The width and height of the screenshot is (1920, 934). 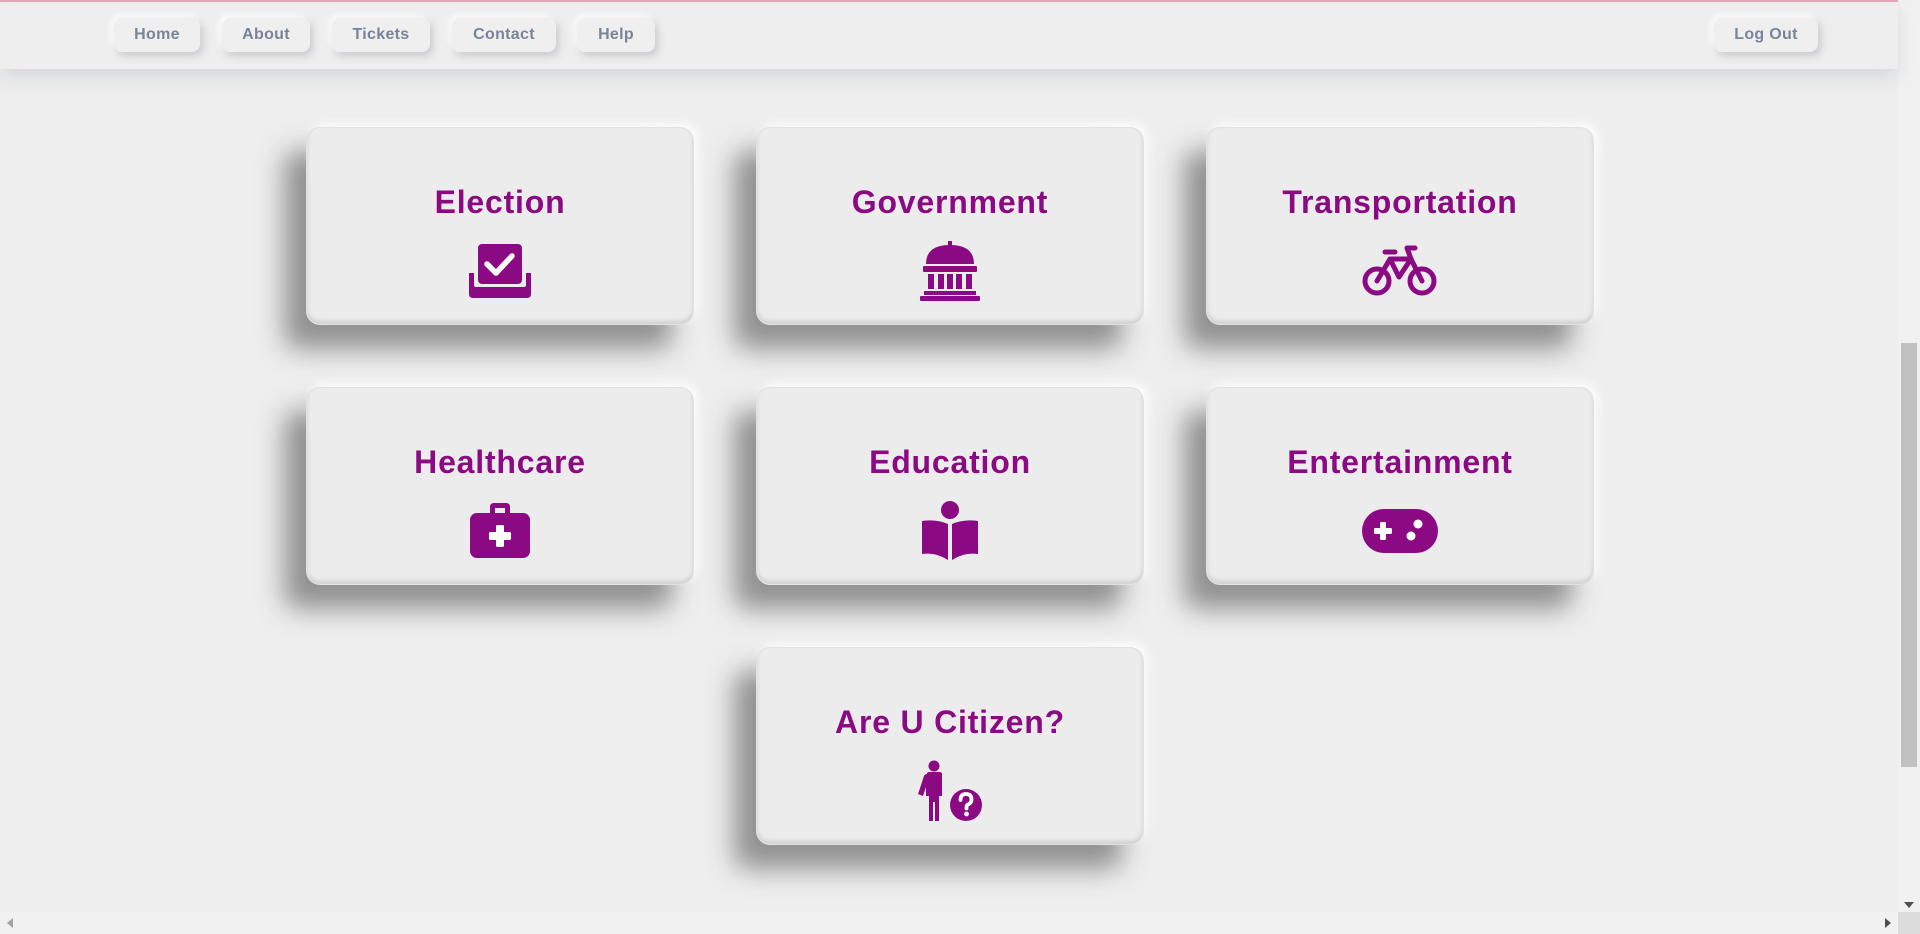 What do you see at coordinates (950, 486) in the screenshot?
I see `card-education: Education` at bounding box center [950, 486].